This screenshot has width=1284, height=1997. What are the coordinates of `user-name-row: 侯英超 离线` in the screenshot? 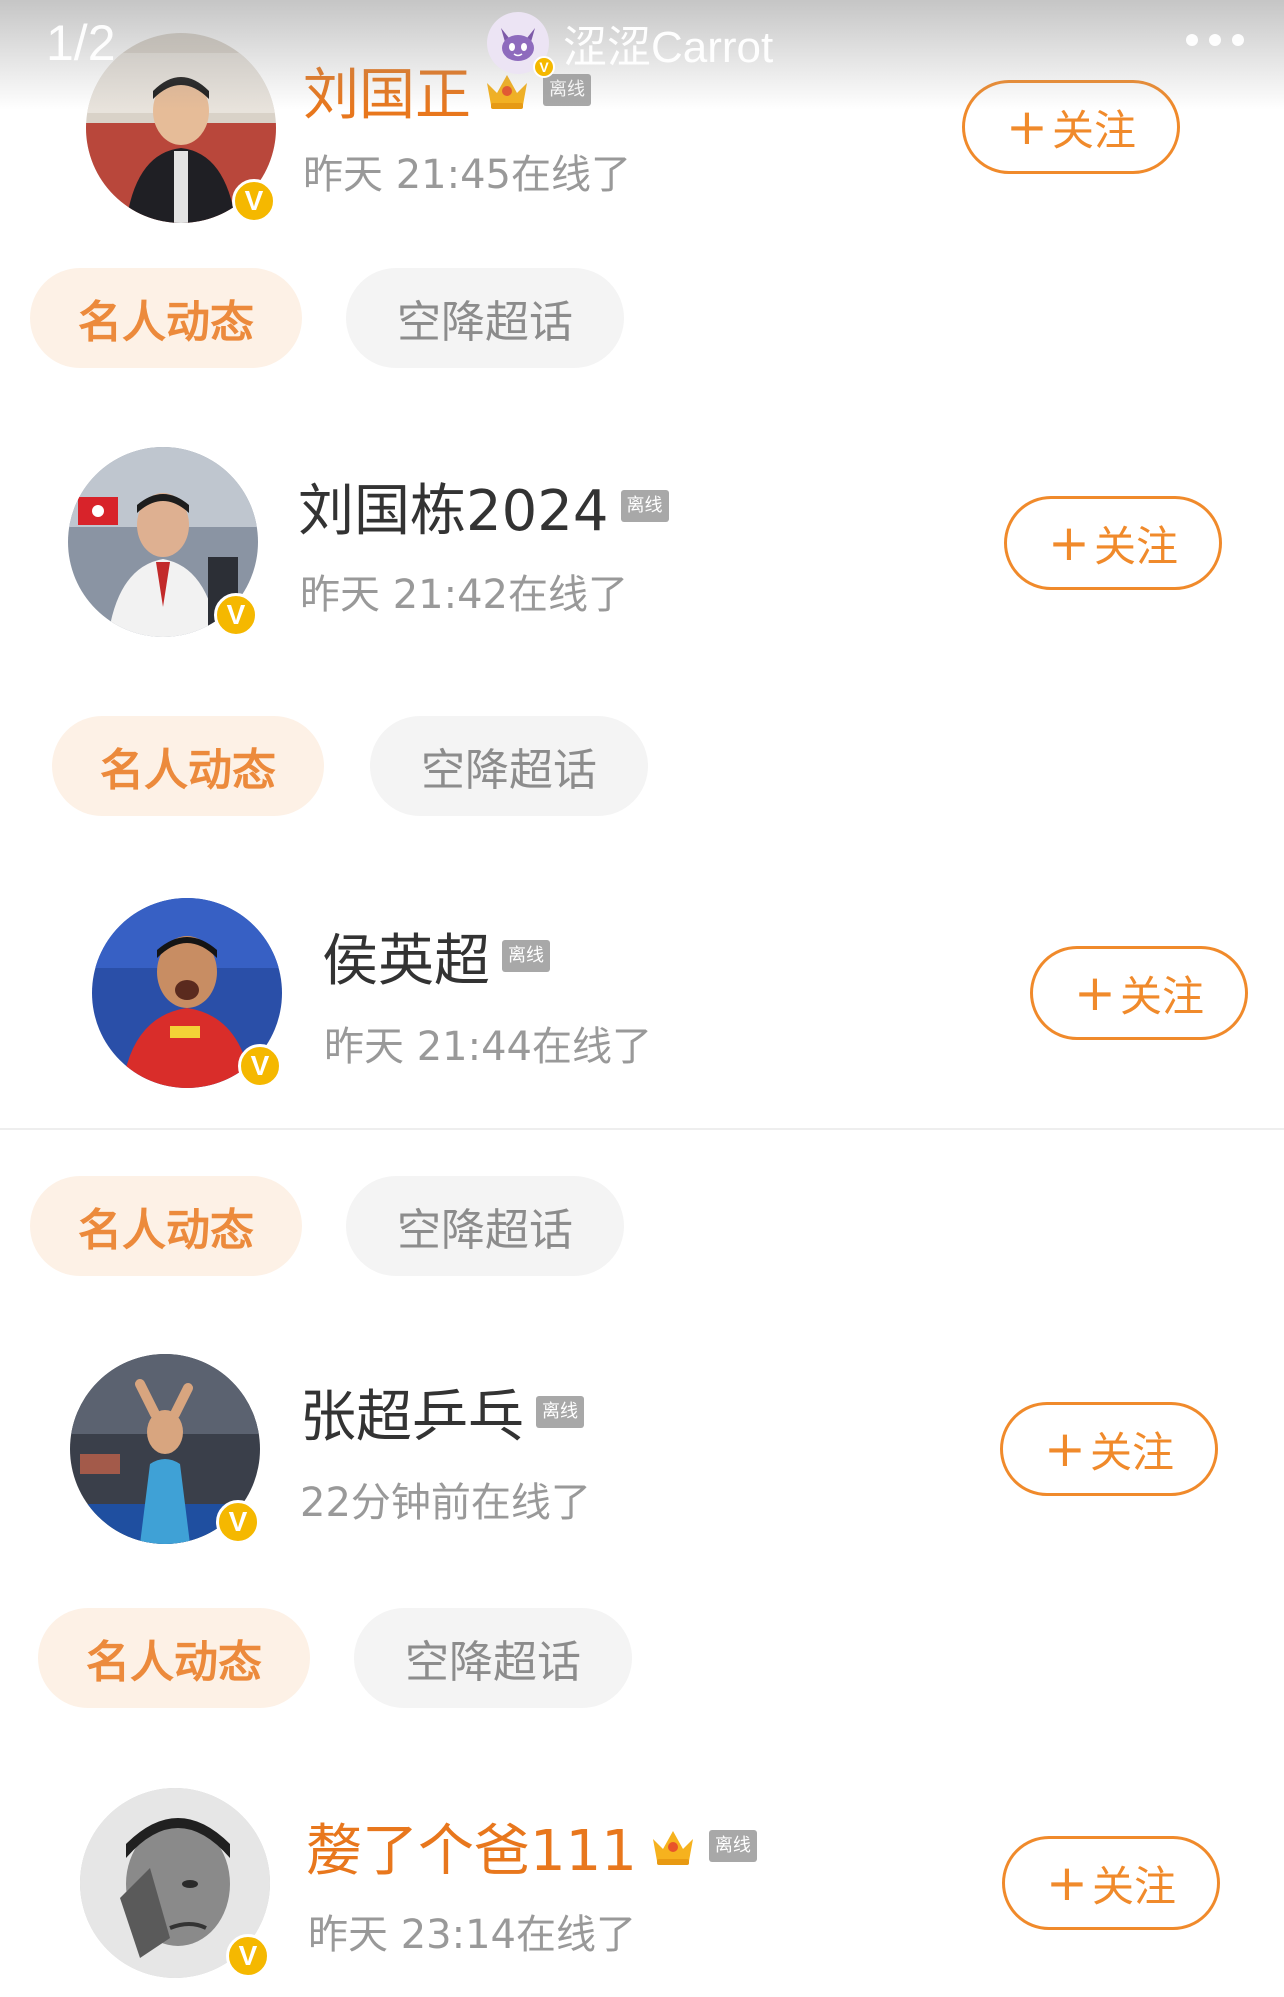 It's located at (436, 956).